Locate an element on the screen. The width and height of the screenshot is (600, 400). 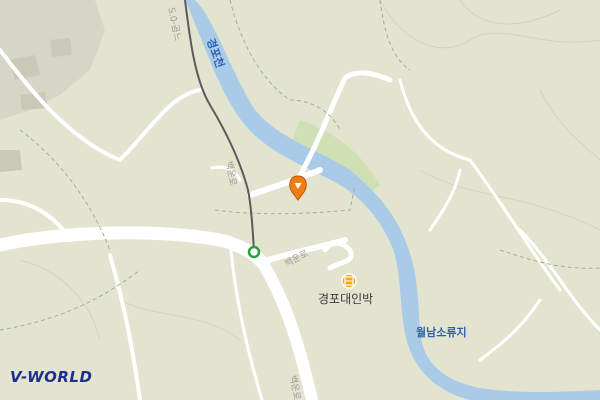
poi-label: 경포대인박 is located at coordinates (345, 298).